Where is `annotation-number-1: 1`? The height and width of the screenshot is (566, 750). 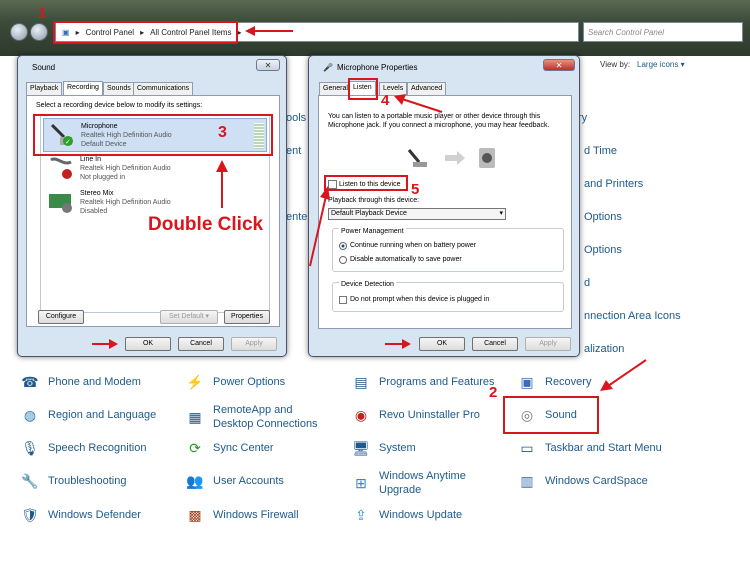 annotation-number-1: 1 is located at coordinates (42, 13).